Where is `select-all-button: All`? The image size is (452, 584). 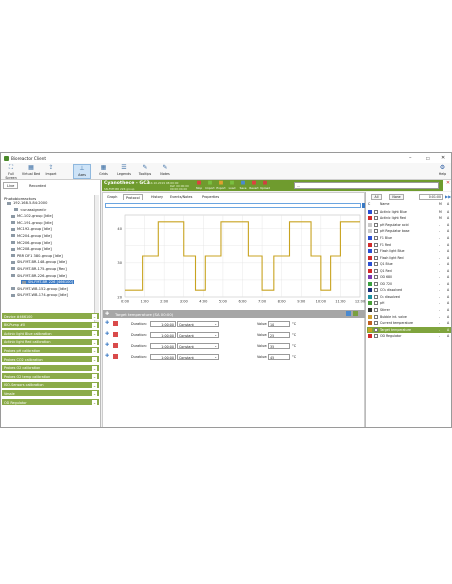 select-all-button: All is located at coordinates (376, 197).